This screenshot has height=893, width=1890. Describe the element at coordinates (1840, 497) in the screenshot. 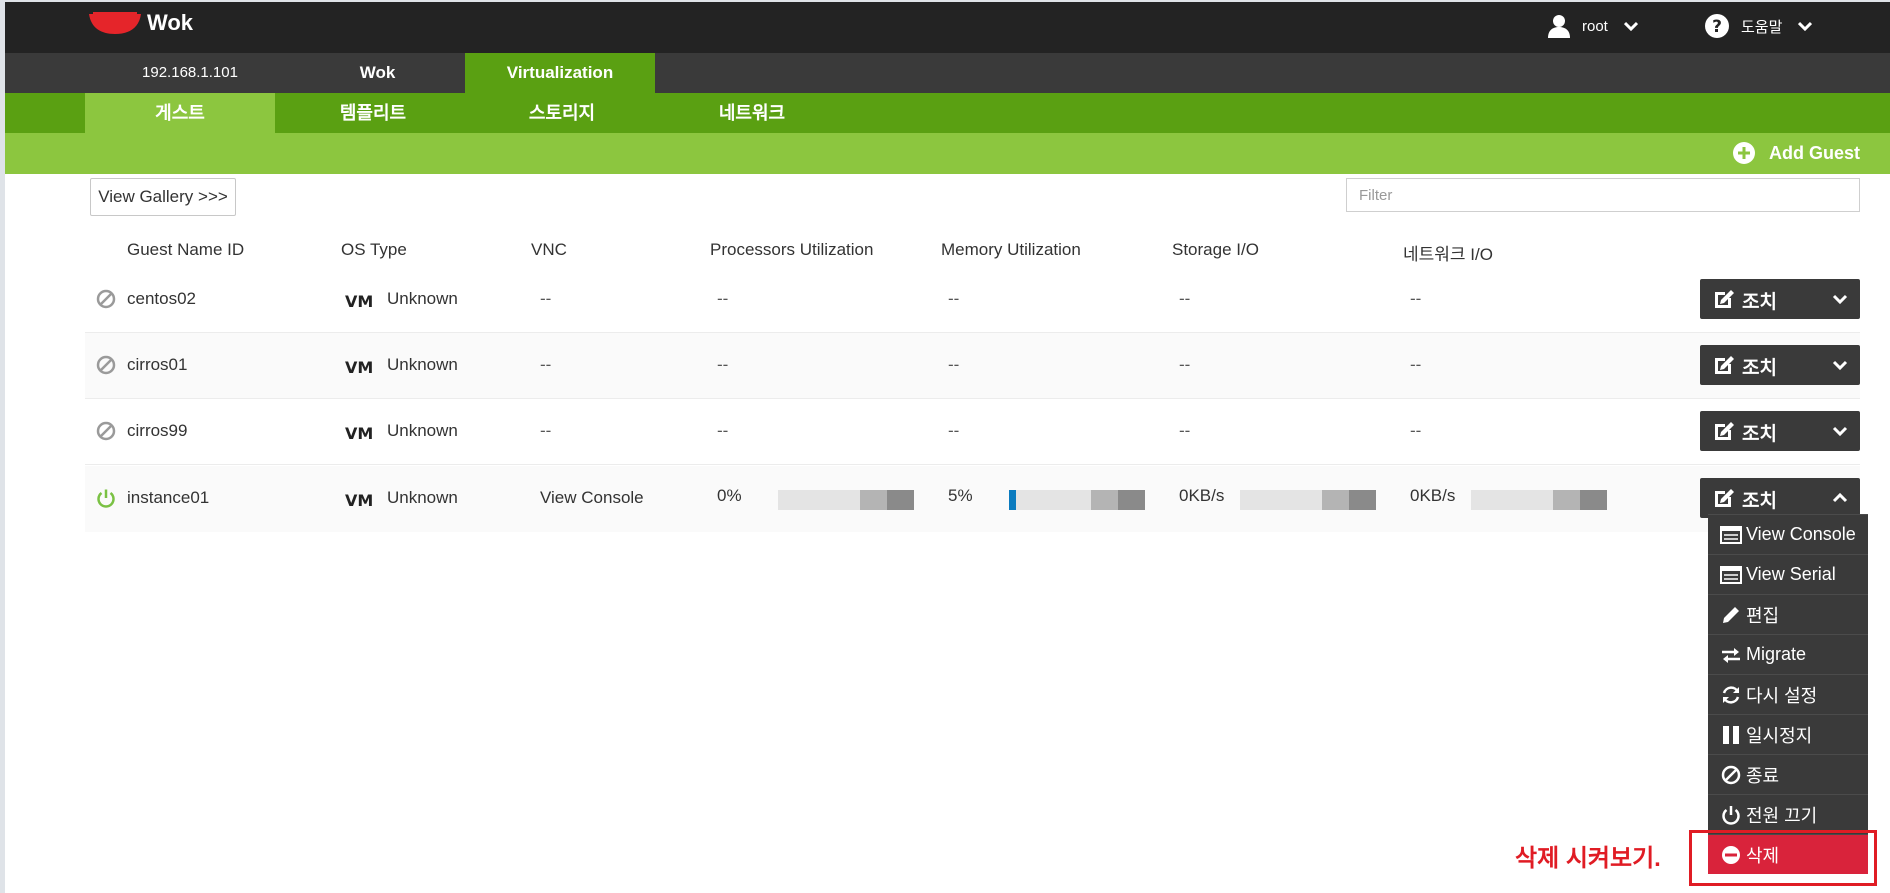

I see `chevron-up-icon` at that location.